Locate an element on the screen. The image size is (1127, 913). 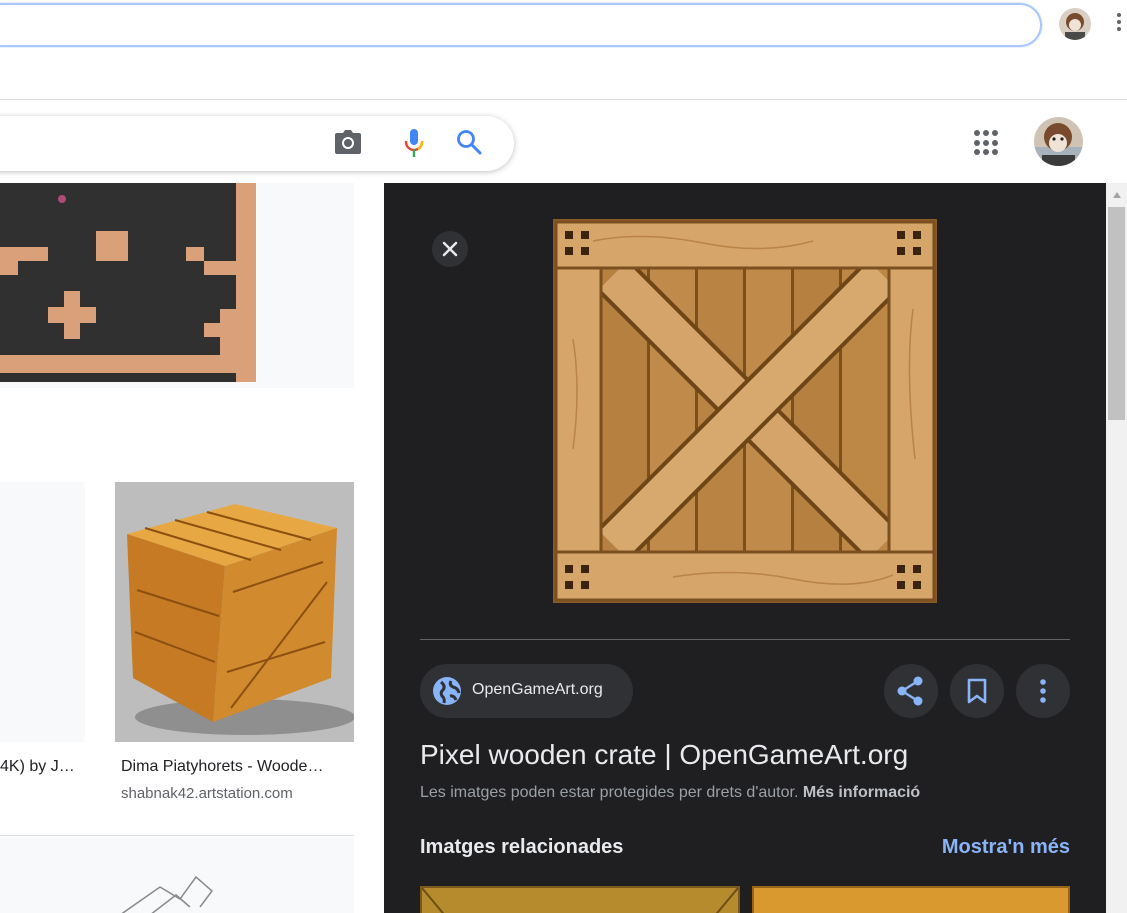
mic-icon is located at coordinates (414, 143).